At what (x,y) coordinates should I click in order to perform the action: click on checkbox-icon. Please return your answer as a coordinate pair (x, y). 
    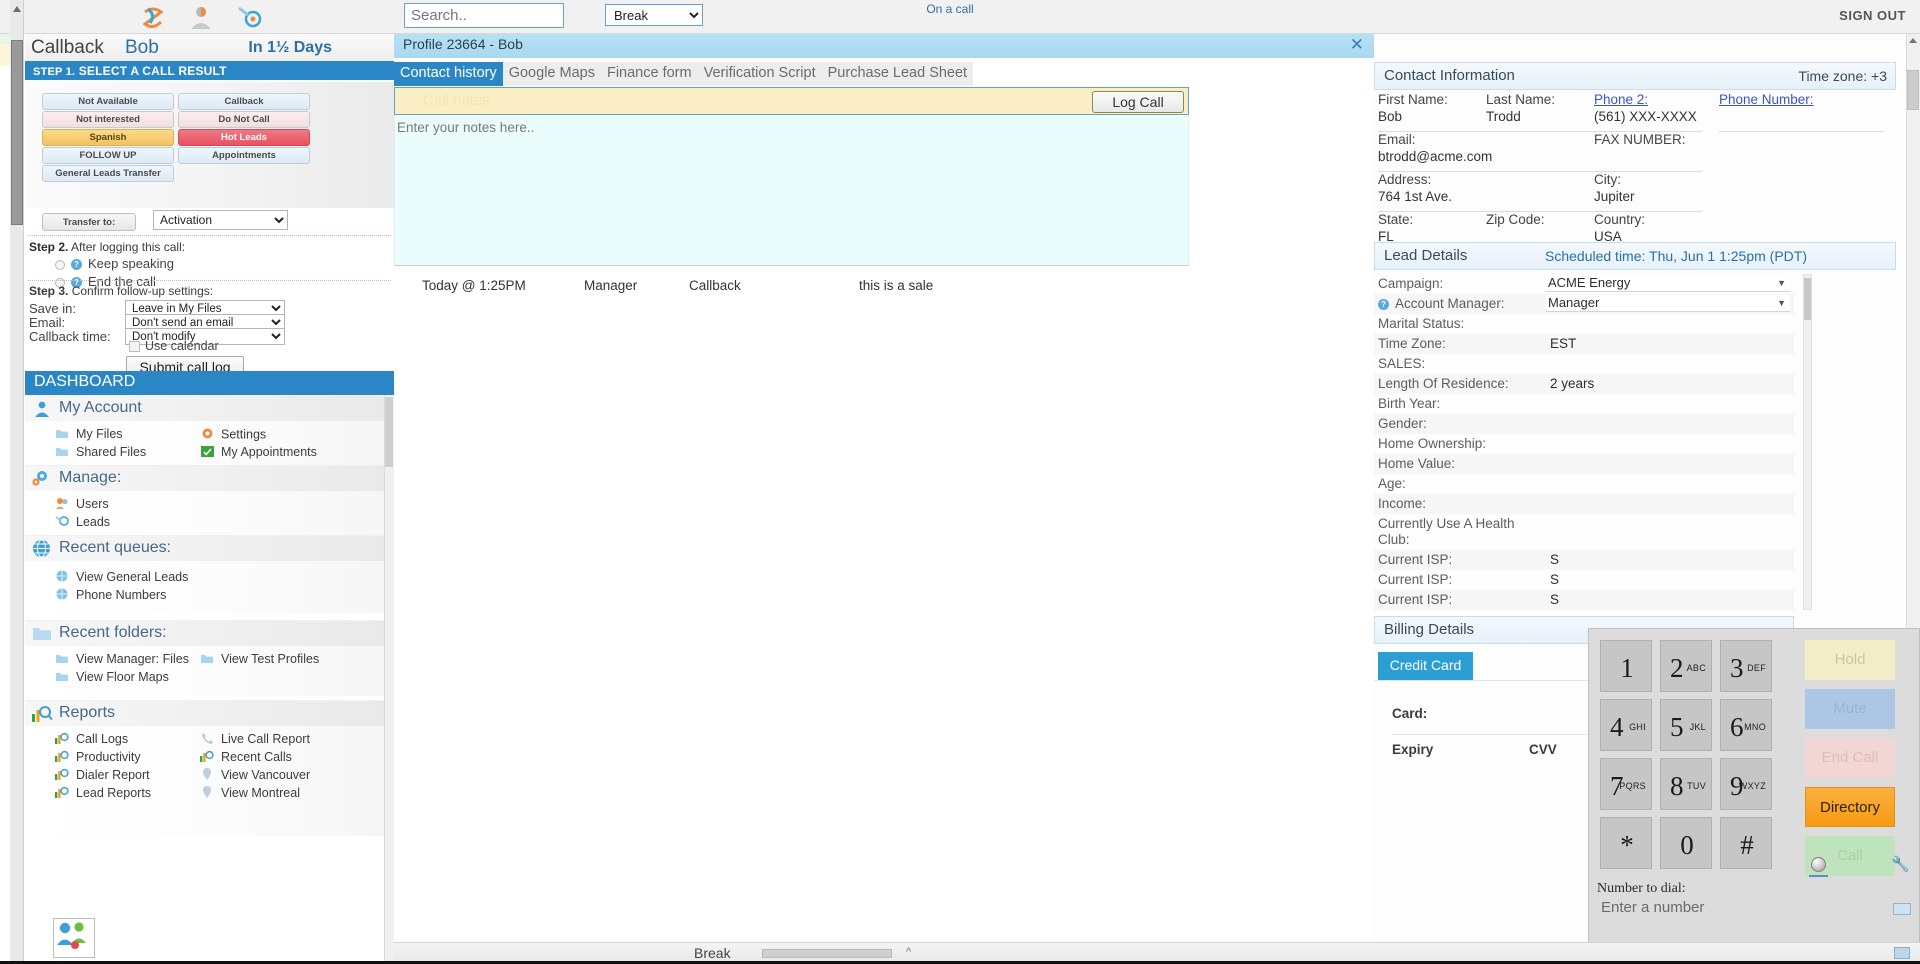
    Looking at the image, I should click on (134, 347).